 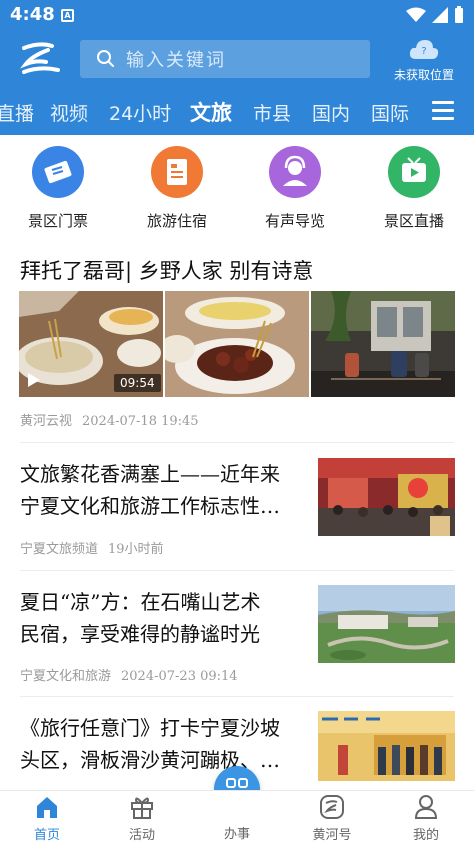 I want to click on wifi-icon, so click(x=416, y=14).